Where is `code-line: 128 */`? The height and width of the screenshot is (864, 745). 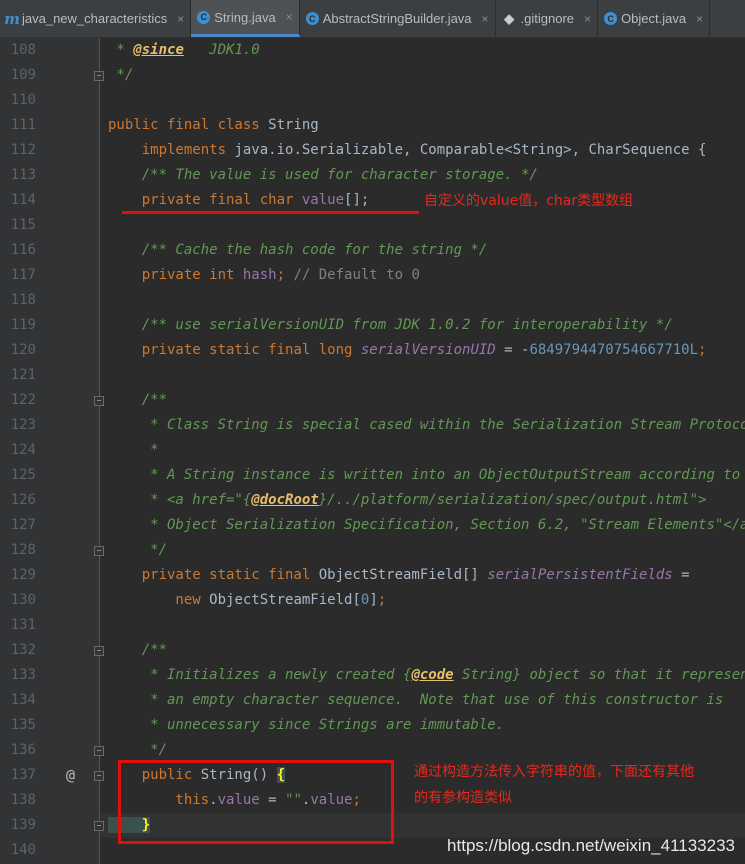
code-line: 128 */ is located at coordinates (372, 550).